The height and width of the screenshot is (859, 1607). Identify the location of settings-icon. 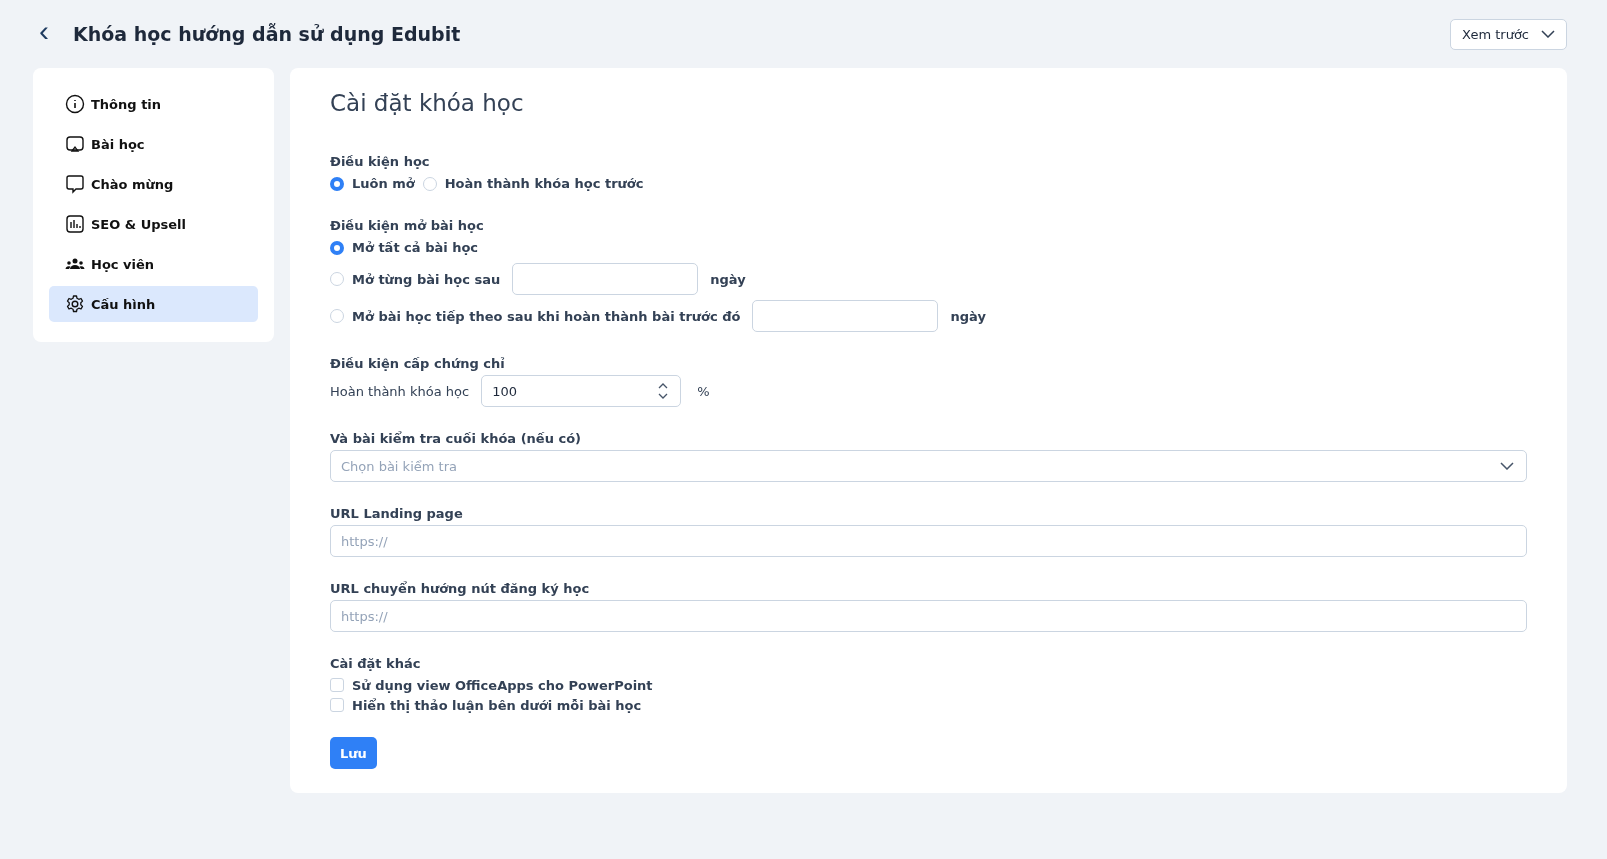
(75, 304).